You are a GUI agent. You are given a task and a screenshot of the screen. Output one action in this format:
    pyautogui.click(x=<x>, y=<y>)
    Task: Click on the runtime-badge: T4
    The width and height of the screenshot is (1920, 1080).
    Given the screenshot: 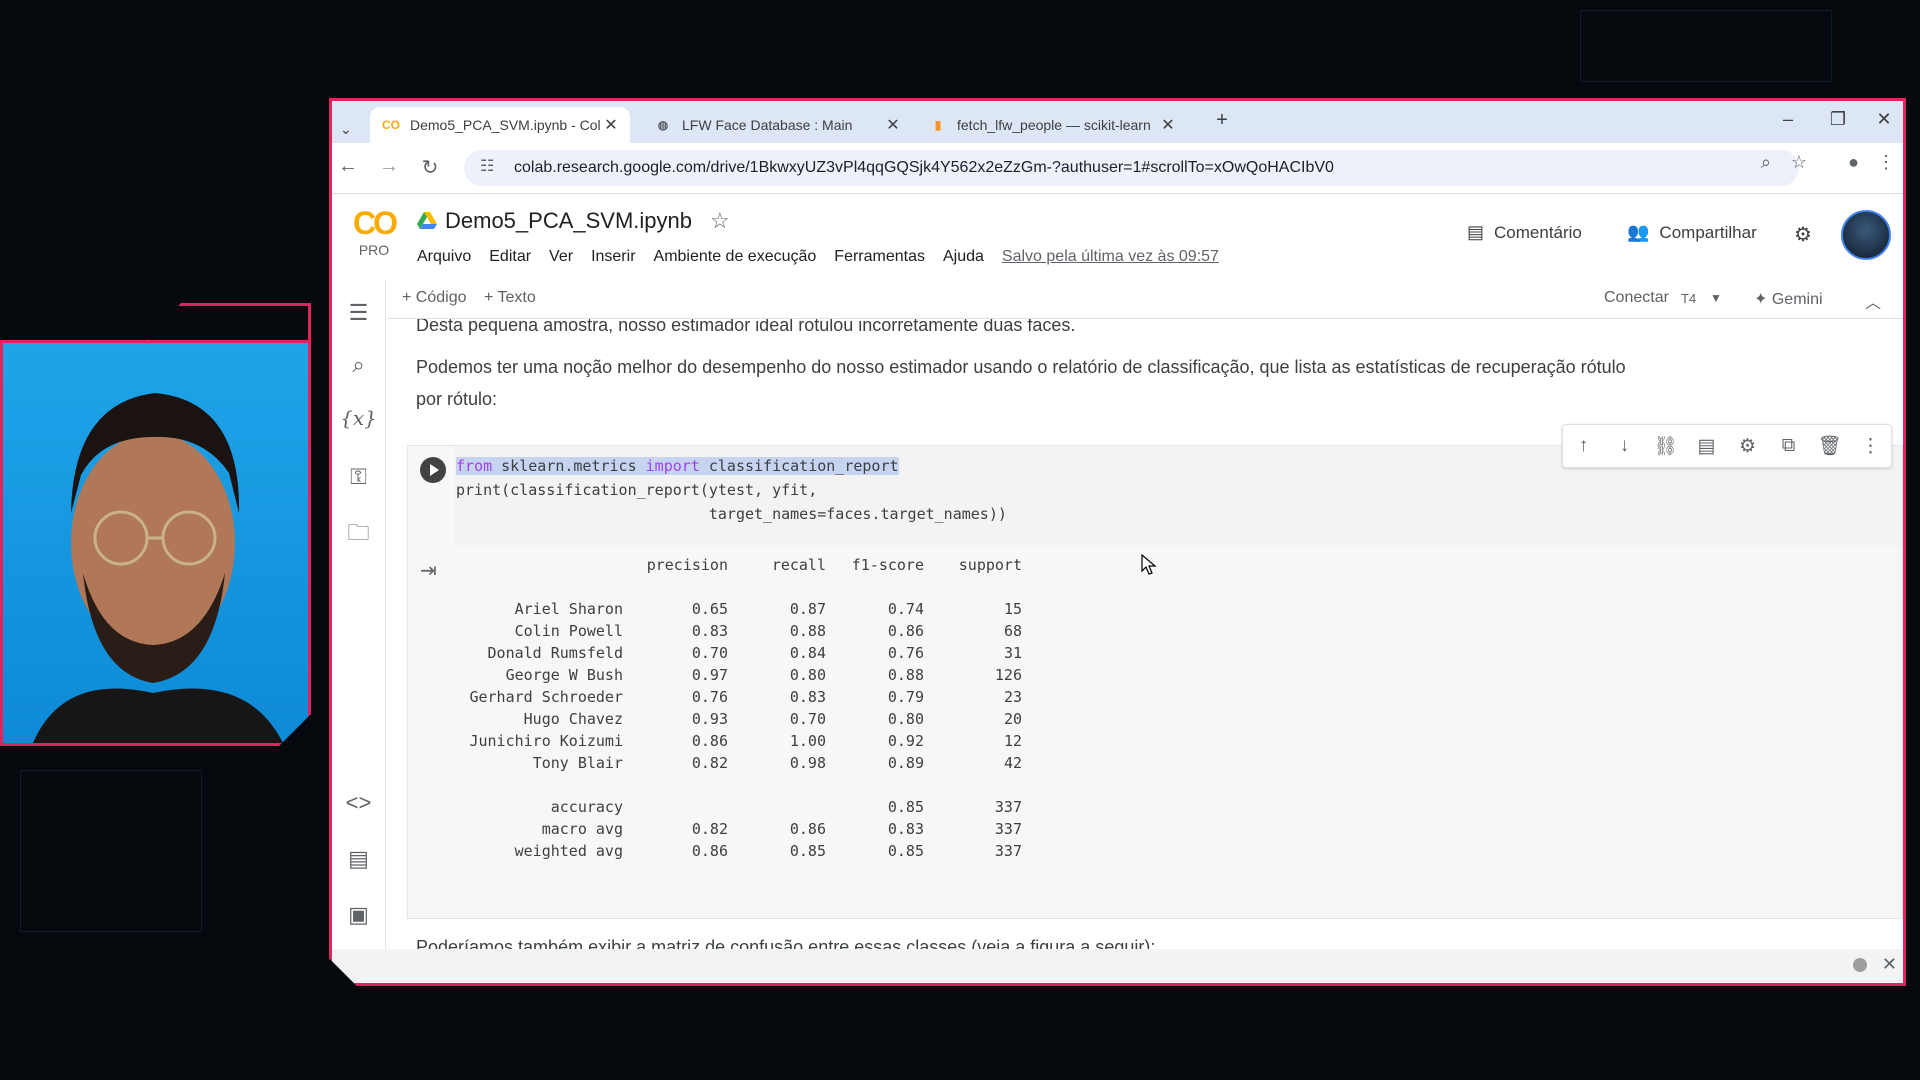 What is the action you would take?
    pyautogui.click(x=1689, y=298)
    